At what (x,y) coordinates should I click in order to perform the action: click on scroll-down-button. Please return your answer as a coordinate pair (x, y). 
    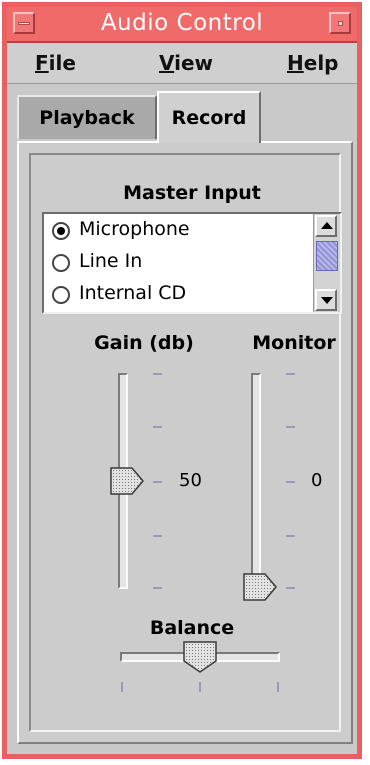
    Looking at the image, I should click on (326, 300).